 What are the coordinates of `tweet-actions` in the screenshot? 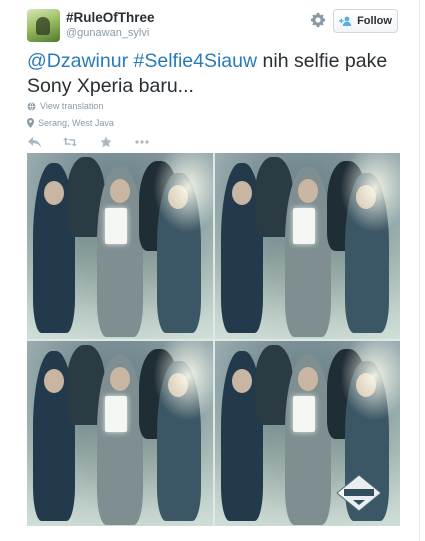 It's located at (99, 142).